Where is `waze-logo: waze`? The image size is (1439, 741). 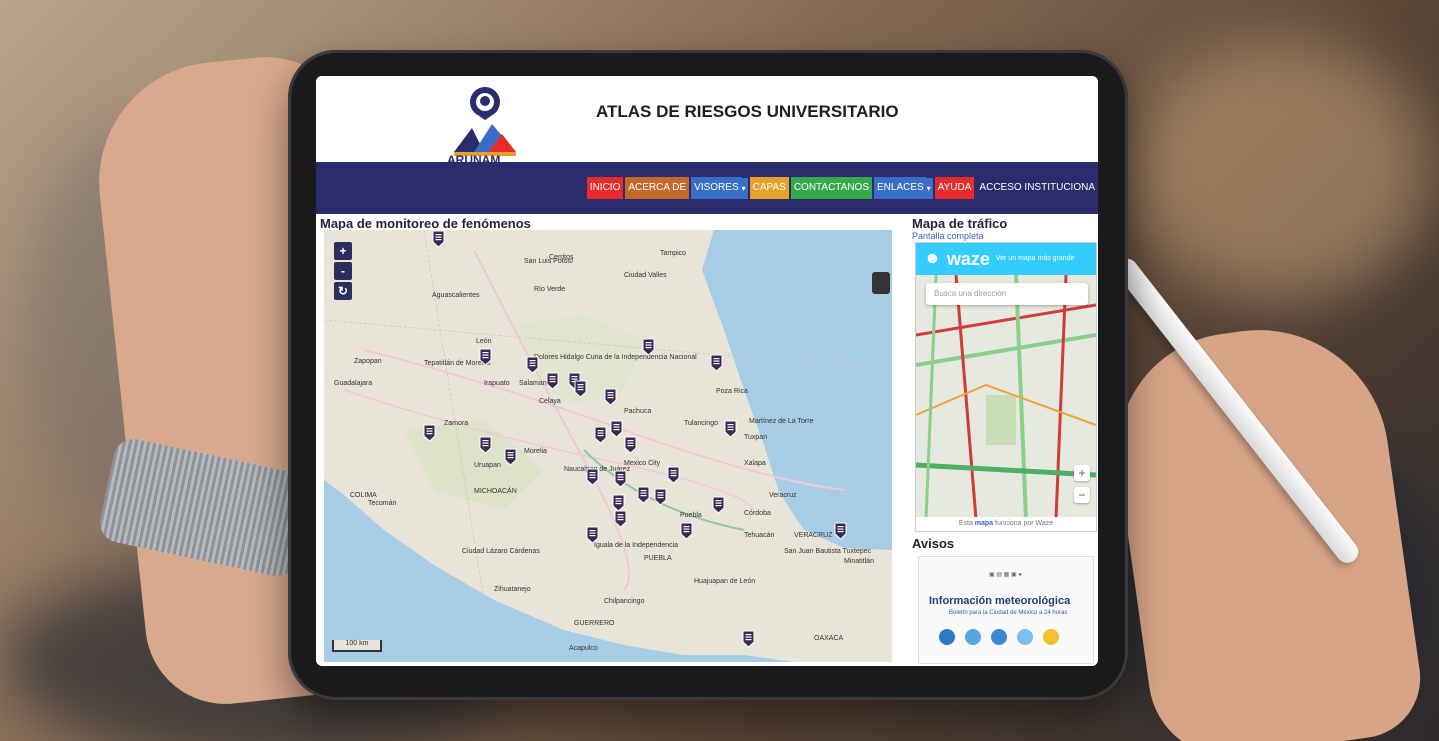
waze-logo: waze is located at coordinates (968, 259).